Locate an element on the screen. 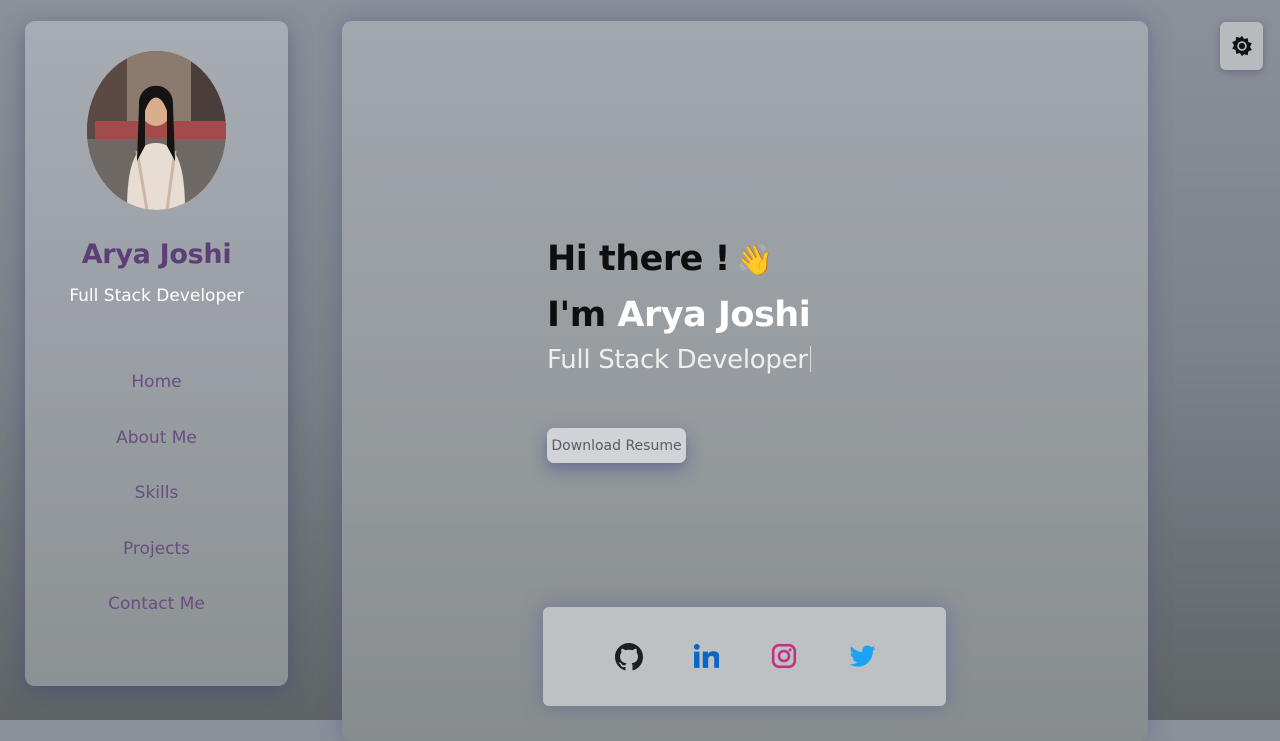  intro-name: Arya Joshi is located at coordinates (714, 315).